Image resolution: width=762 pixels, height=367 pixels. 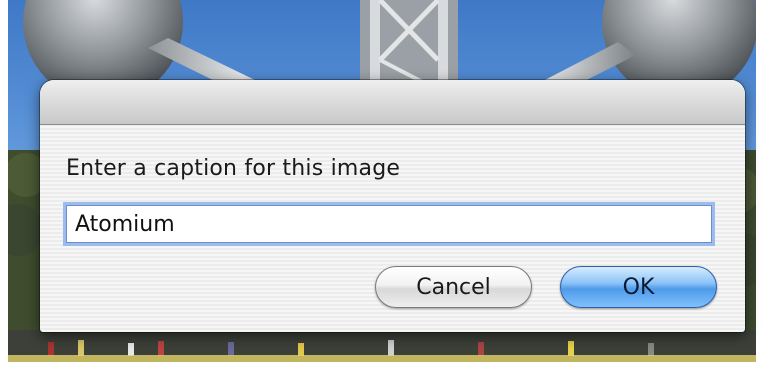 What do you see at coordinates (382, 358) in the screenshot?
I see `fence` at bounding box center [382, 358].